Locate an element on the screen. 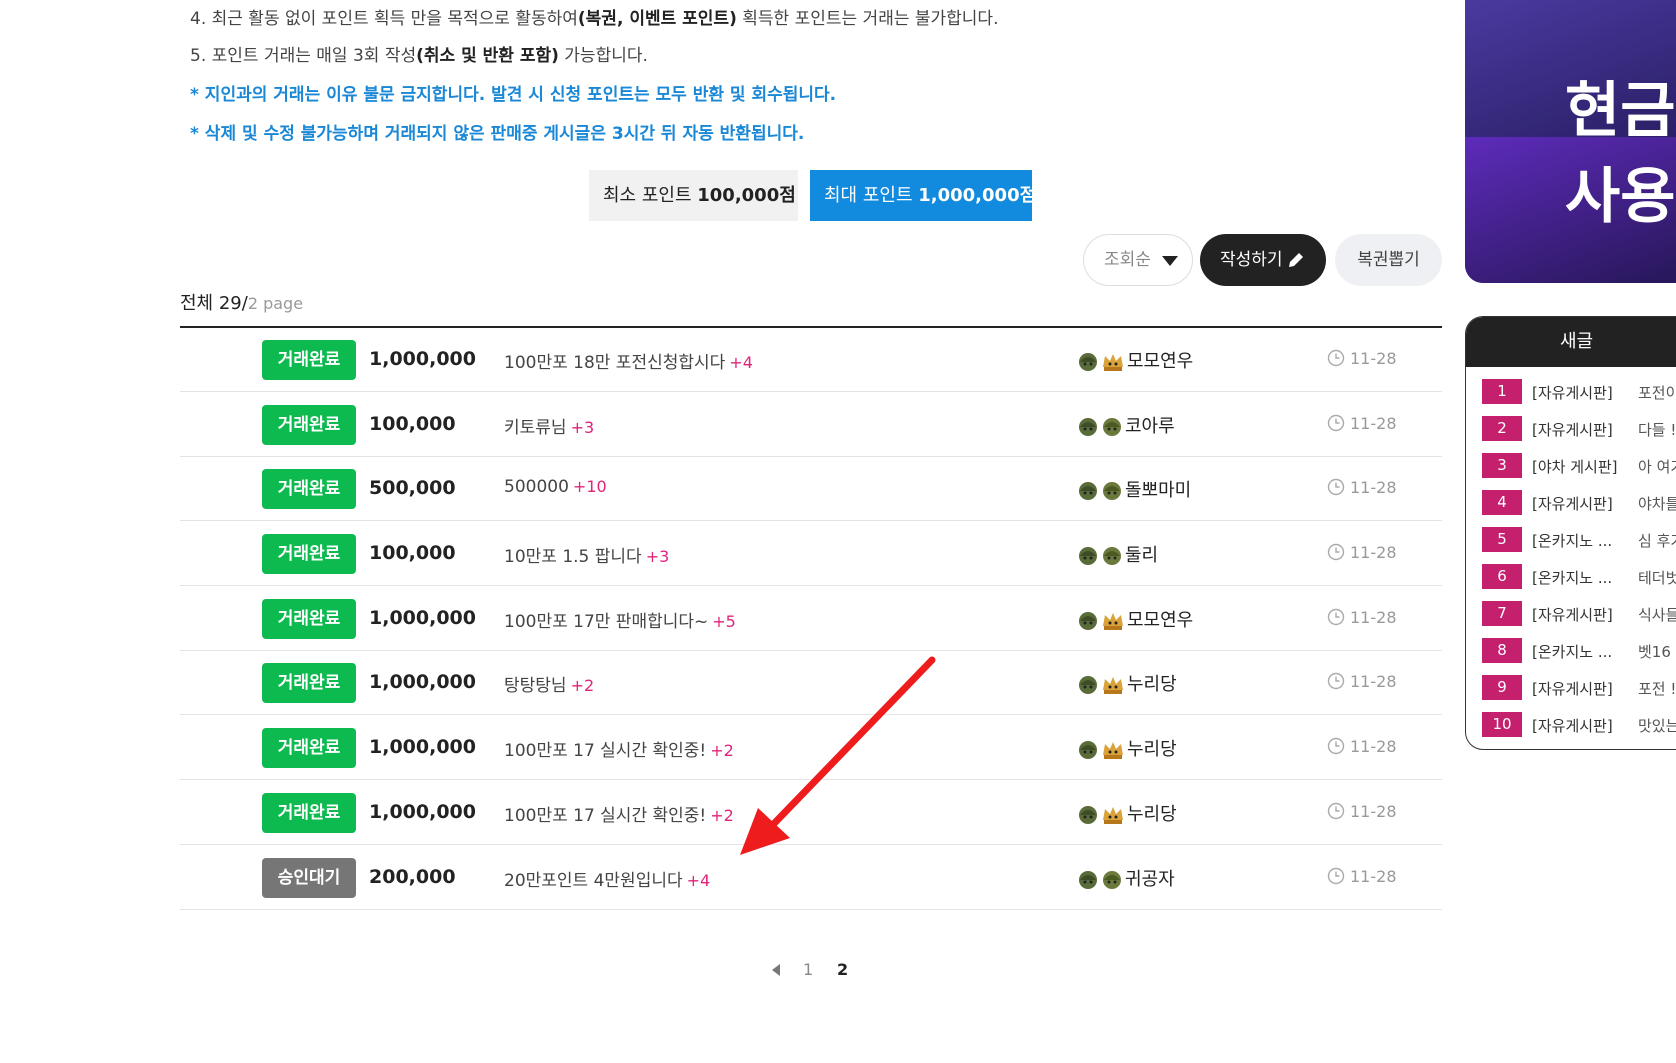 The image size is (1676, 1063). new-post-item: 10 [자유게시판] 맛있는 is located at coordinates (1571, 724).